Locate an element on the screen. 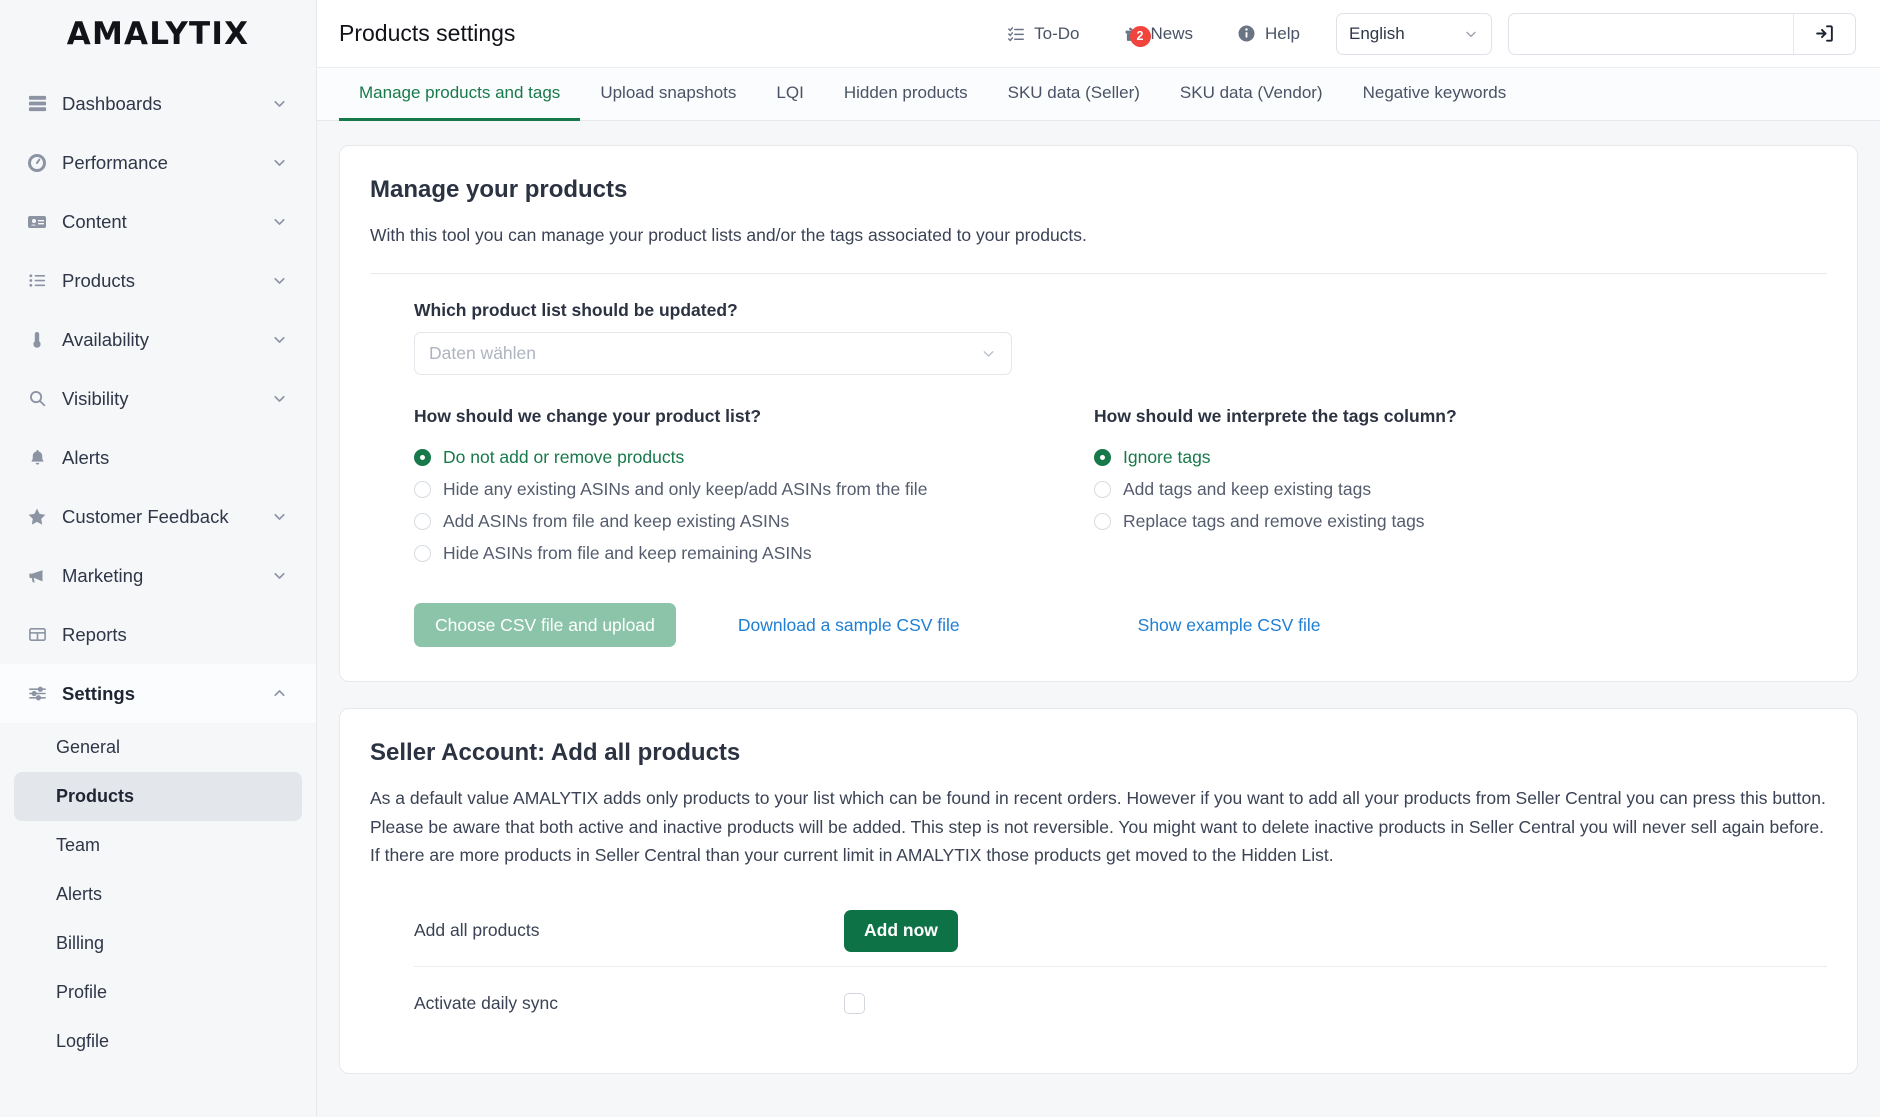 This screenshot has height=1117, width=1880. sidebar-item-settings-profile: Profile is located at coordinates (158, 992).